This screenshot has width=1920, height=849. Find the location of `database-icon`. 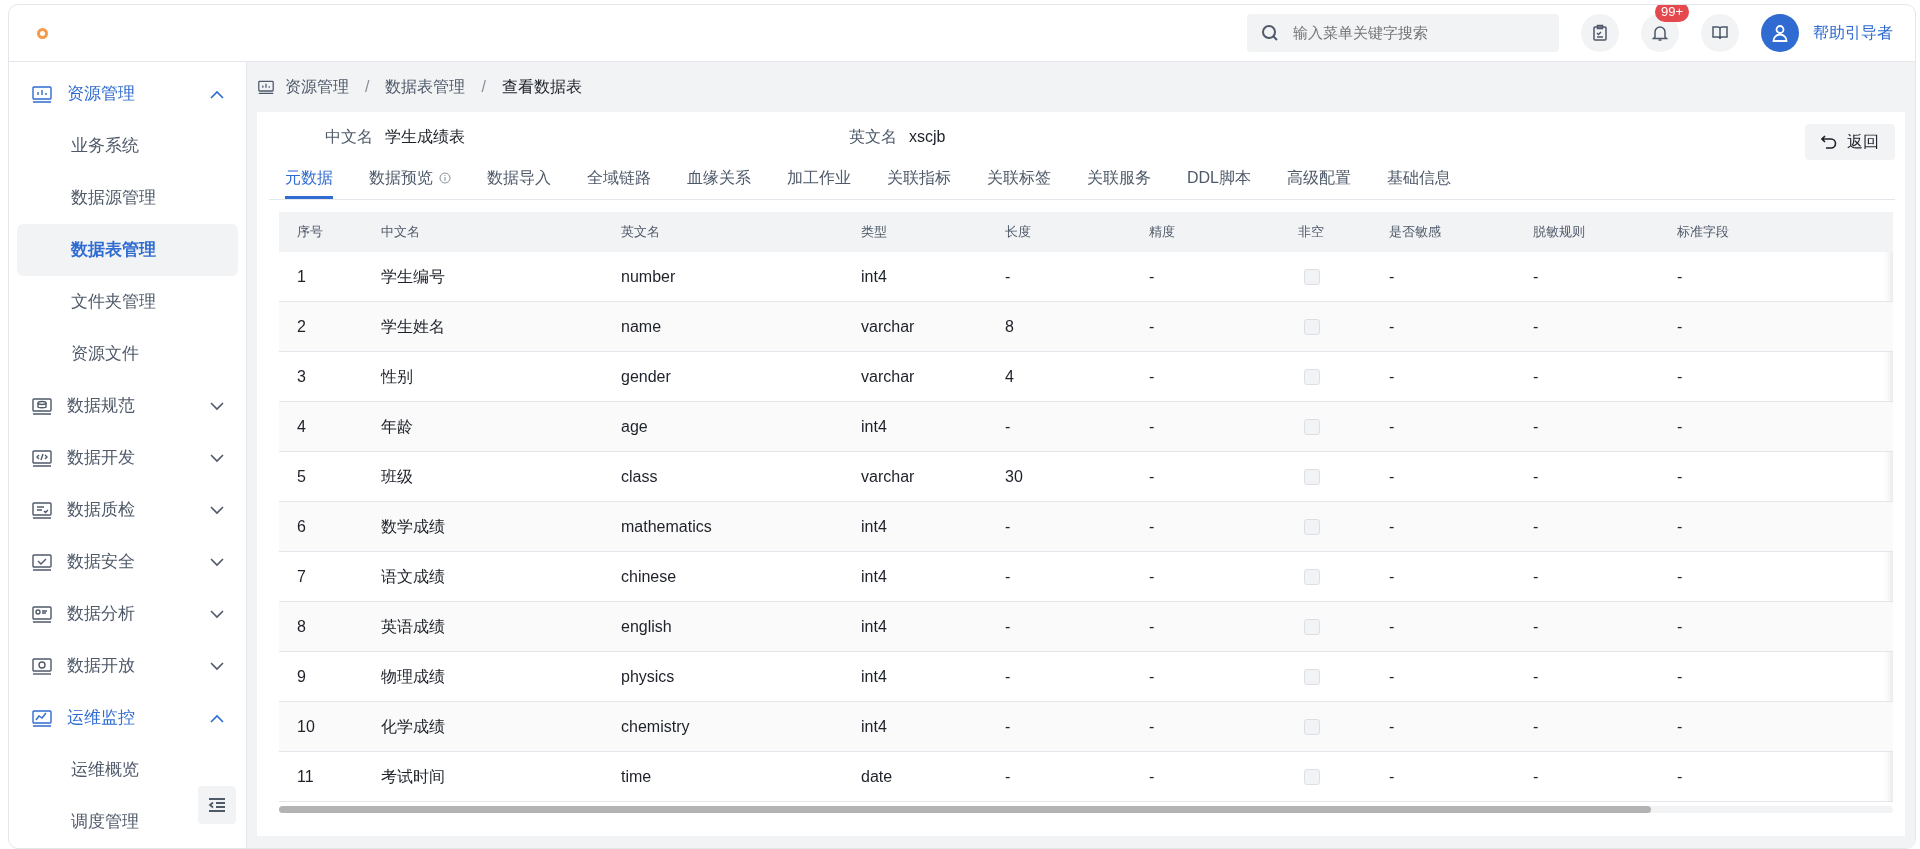

database-icon is located at coordinates (42, 406).